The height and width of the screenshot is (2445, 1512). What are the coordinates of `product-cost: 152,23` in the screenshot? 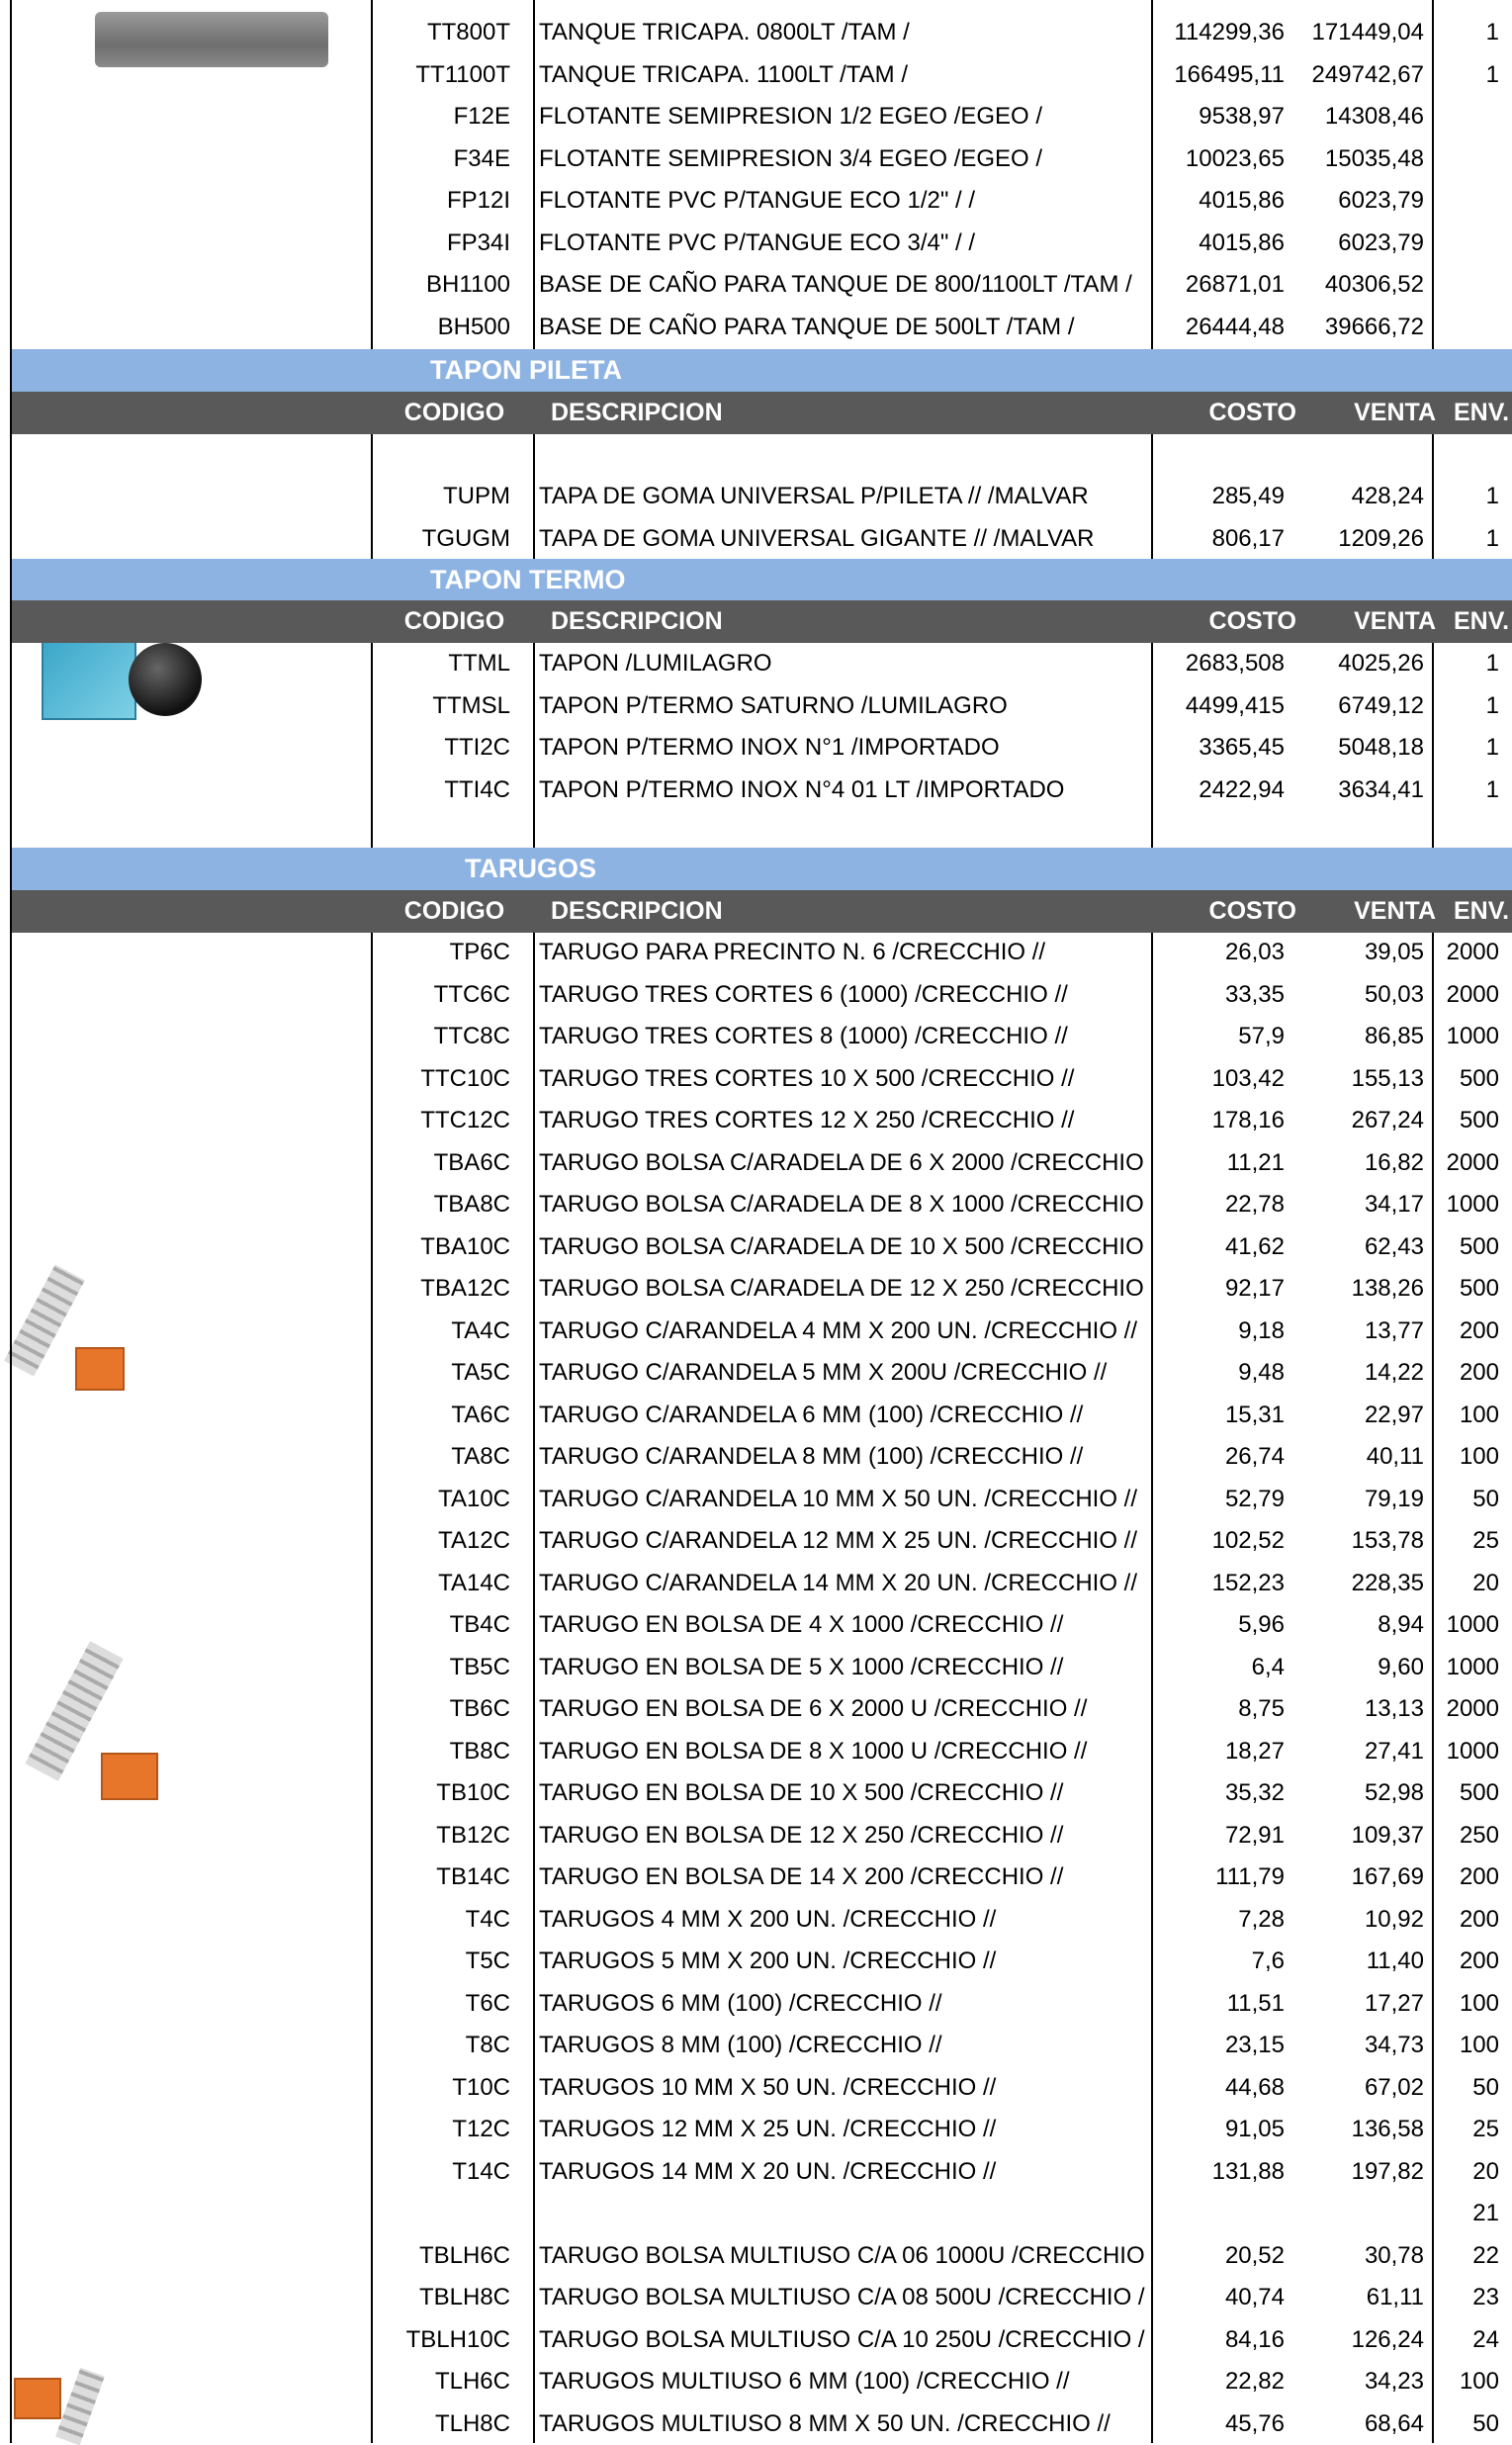 It's located at (1222, 1584).